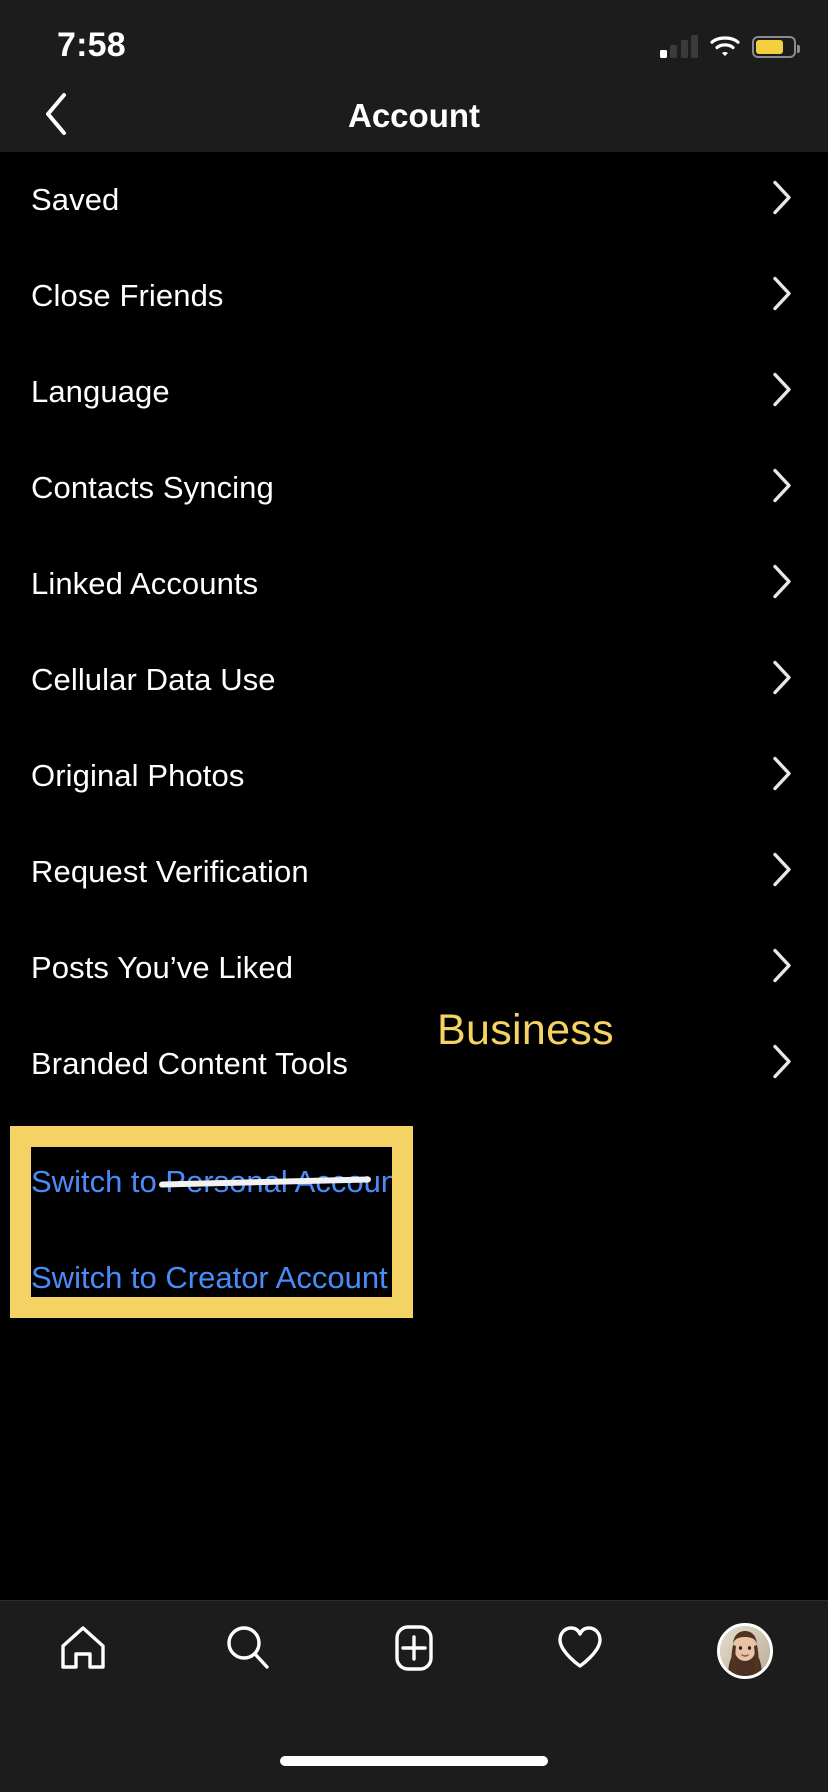  Describe the element at coordinates (127, 295) in the screenshot. I see `list-item-label: Close Friends` at that location.